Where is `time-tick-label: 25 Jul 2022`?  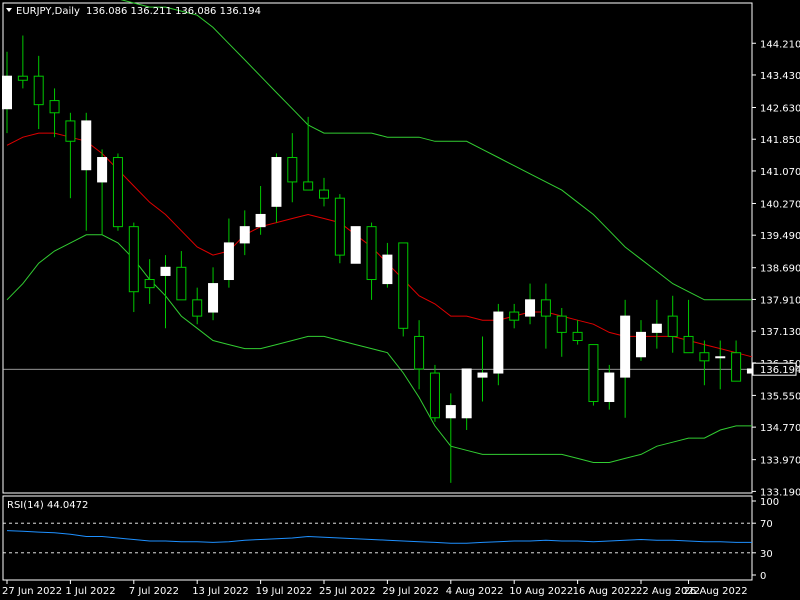 time-tick-label: 25 Jul 2022 is located at coordinates (347, 591).